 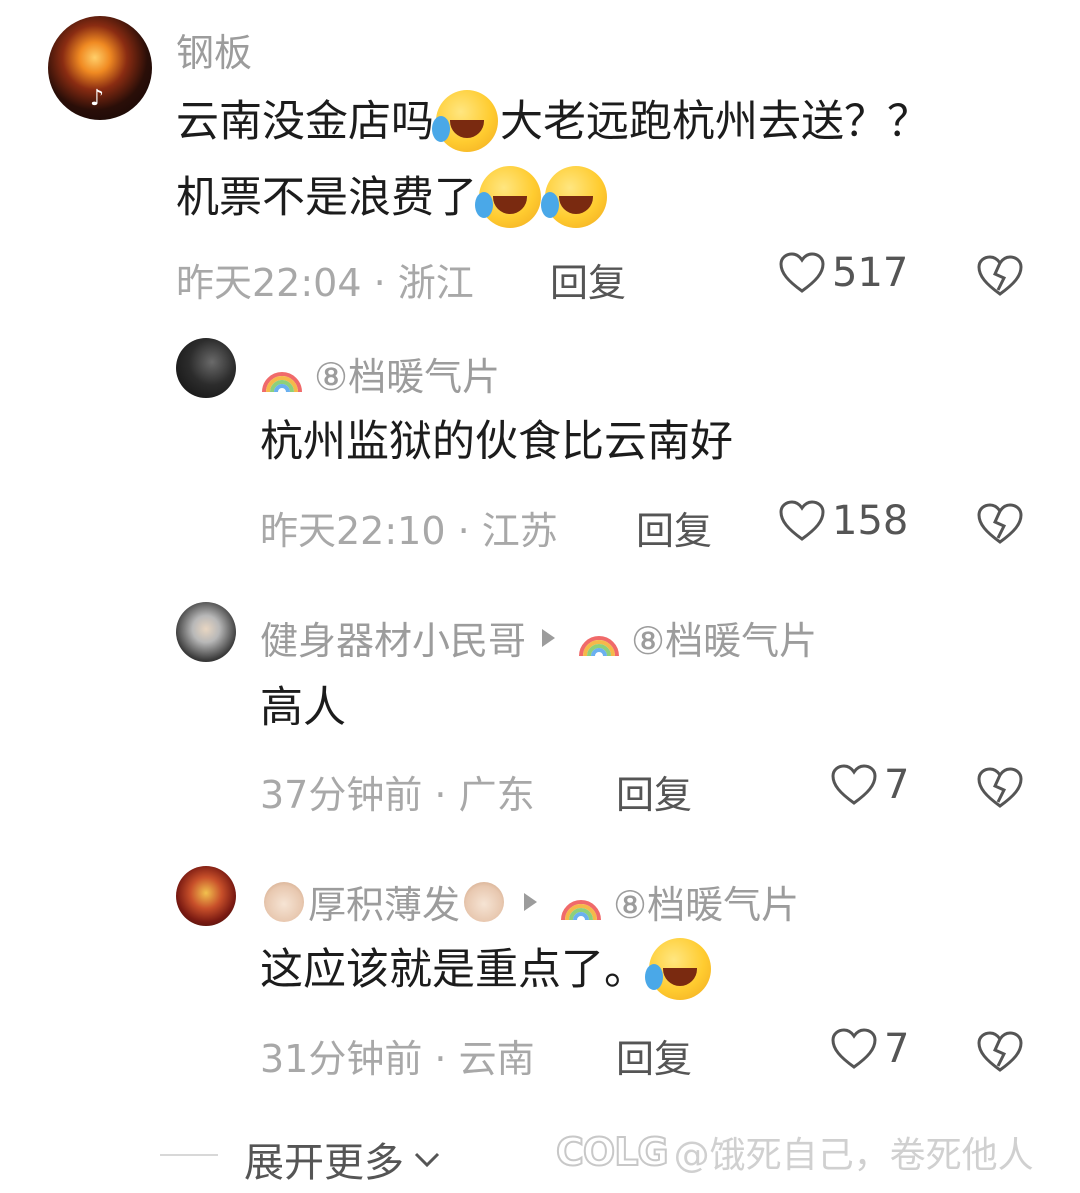 I want to click on divider, so click(x=189, y=1155).